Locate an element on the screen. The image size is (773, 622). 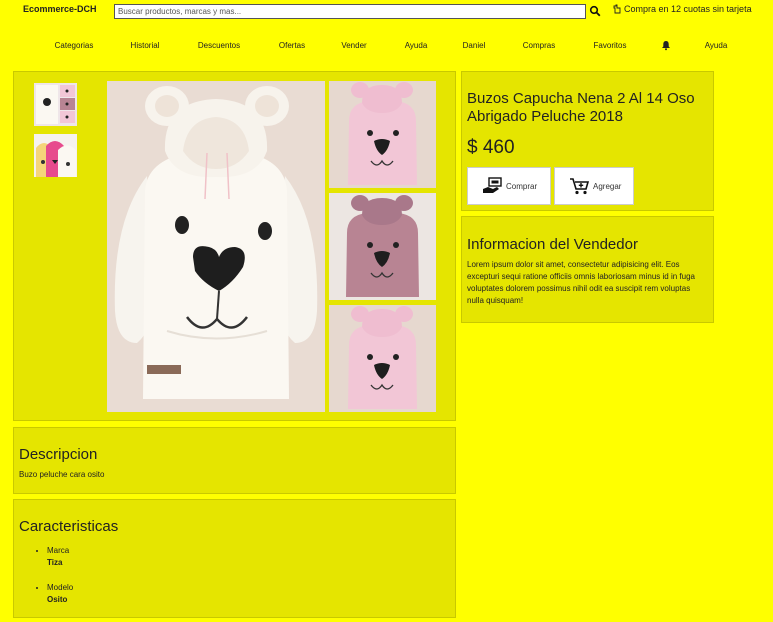
feature-value: Tiza is located at coordinates (55, 562).